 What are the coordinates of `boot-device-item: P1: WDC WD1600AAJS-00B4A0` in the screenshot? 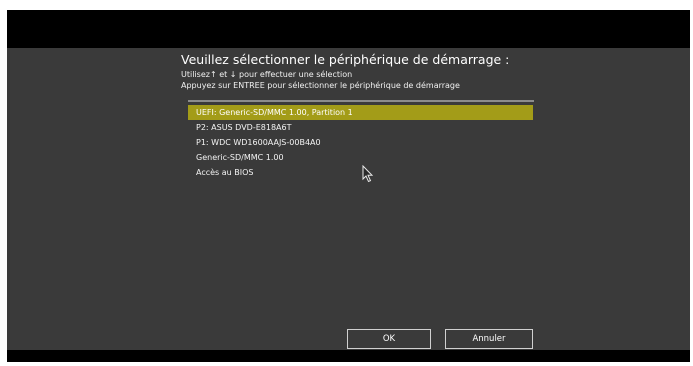 It's located at (360, 142).